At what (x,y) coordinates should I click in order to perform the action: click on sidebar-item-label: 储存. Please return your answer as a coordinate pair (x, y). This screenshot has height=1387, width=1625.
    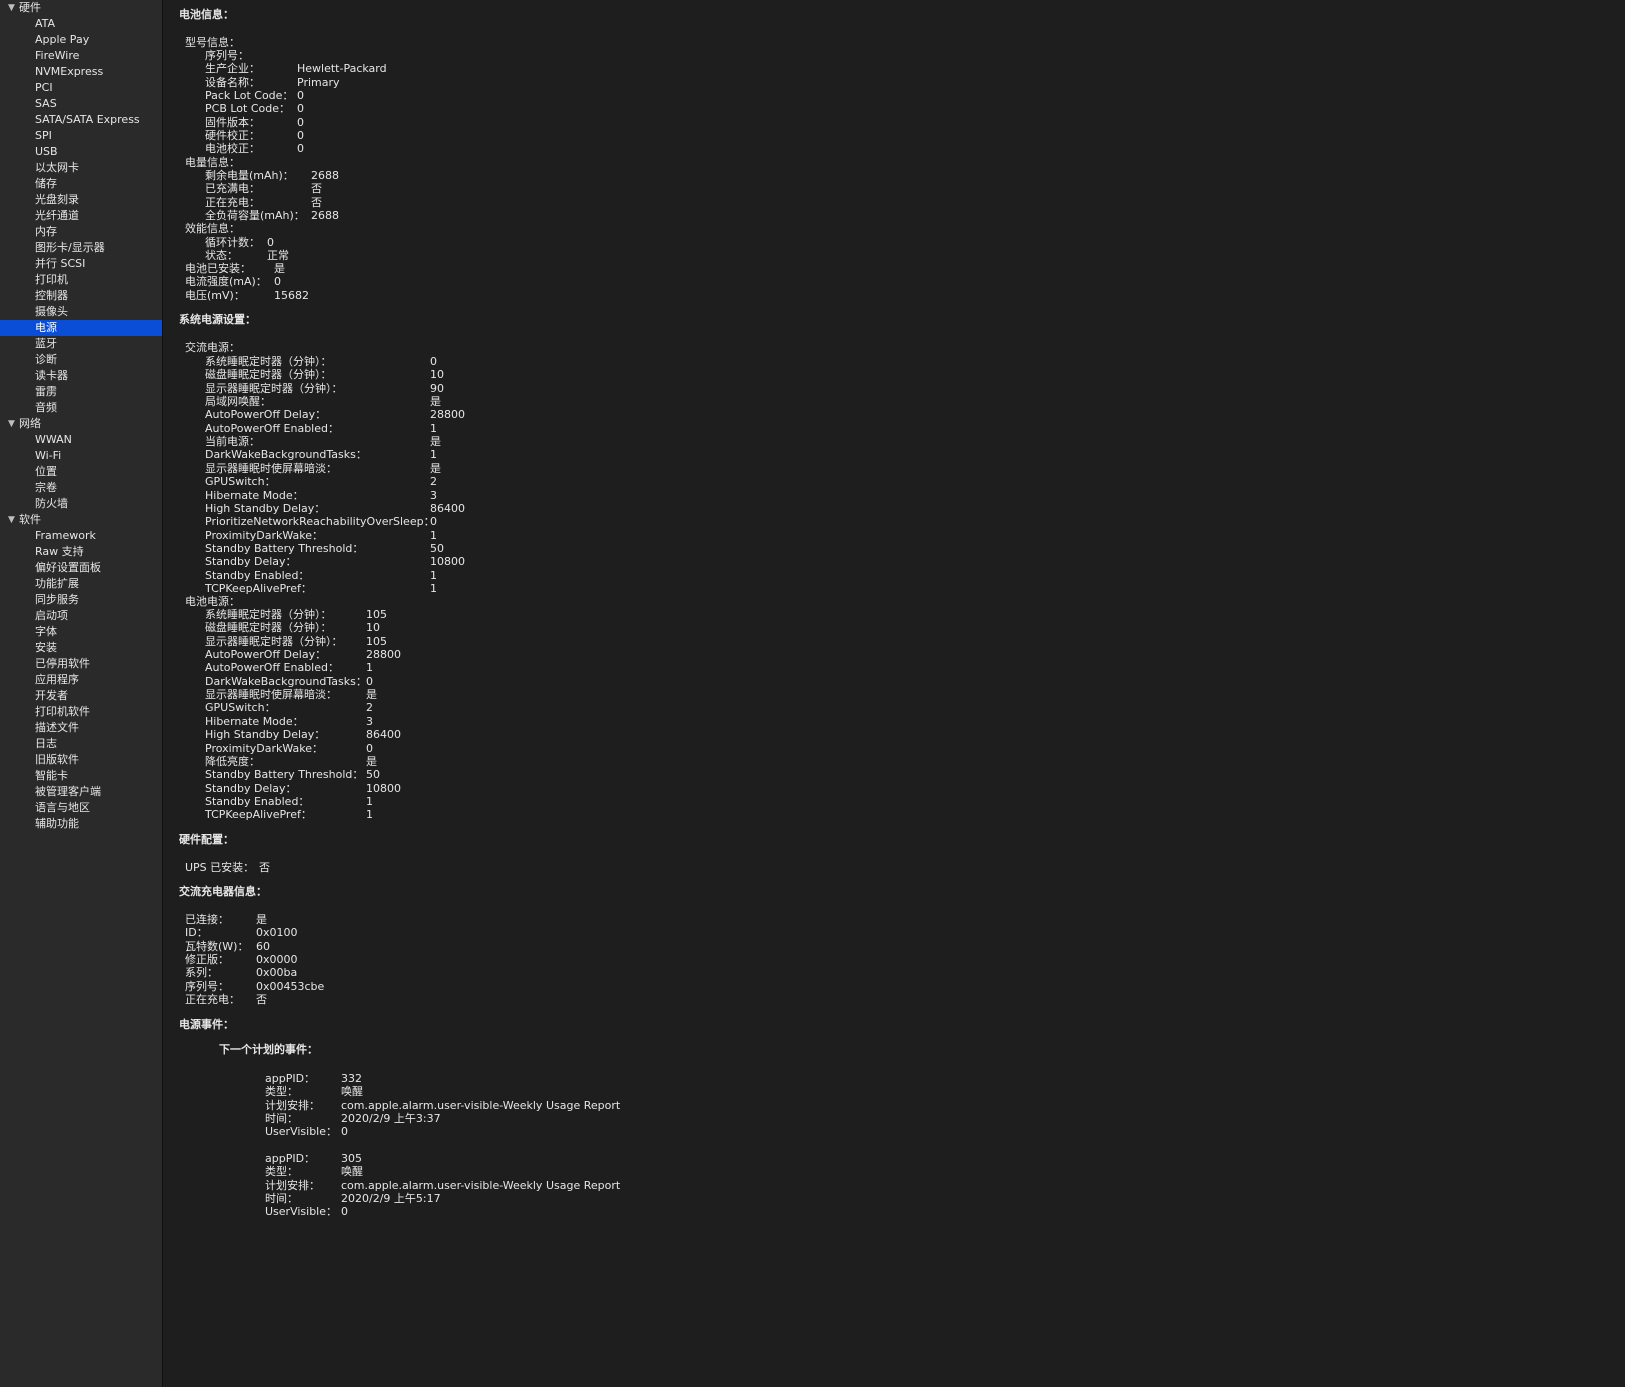
    Looking at the image, I should click on (46, 183).